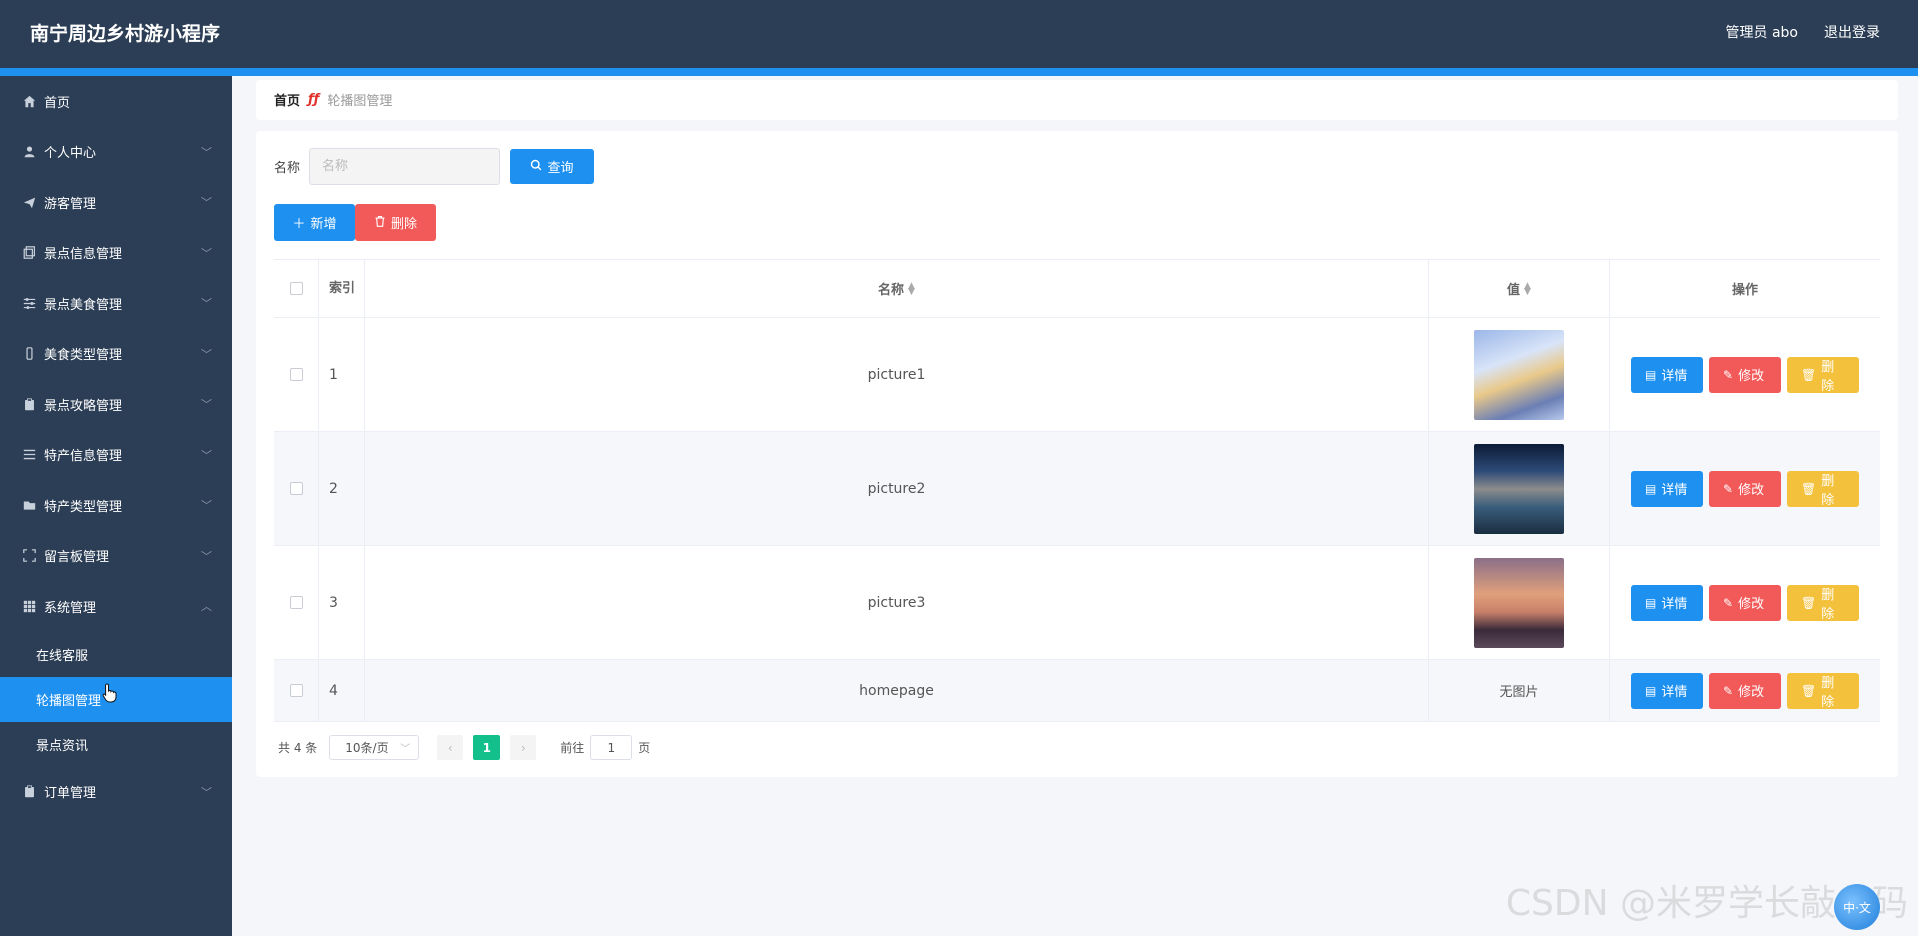  Describe the element at coordinates (342, 690) in the screenshot. I see `row-index: 4` at that location.